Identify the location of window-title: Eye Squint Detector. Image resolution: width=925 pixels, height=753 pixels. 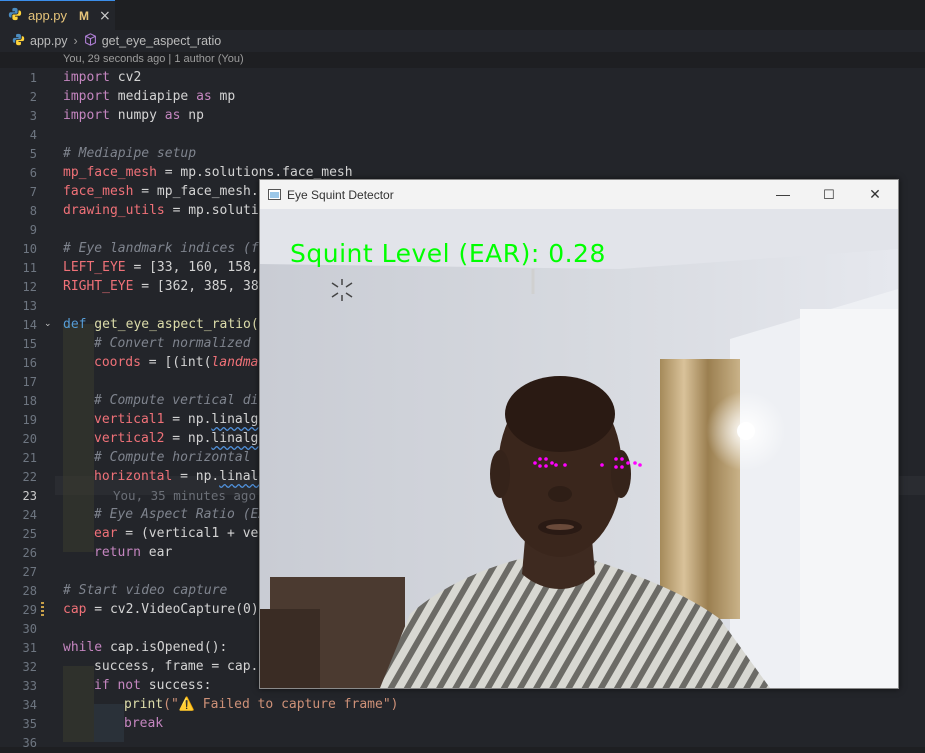
(340, 194).